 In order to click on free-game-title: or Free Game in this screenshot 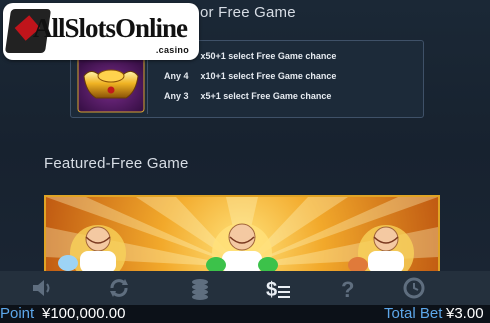, I will do `click(248, 12)`.